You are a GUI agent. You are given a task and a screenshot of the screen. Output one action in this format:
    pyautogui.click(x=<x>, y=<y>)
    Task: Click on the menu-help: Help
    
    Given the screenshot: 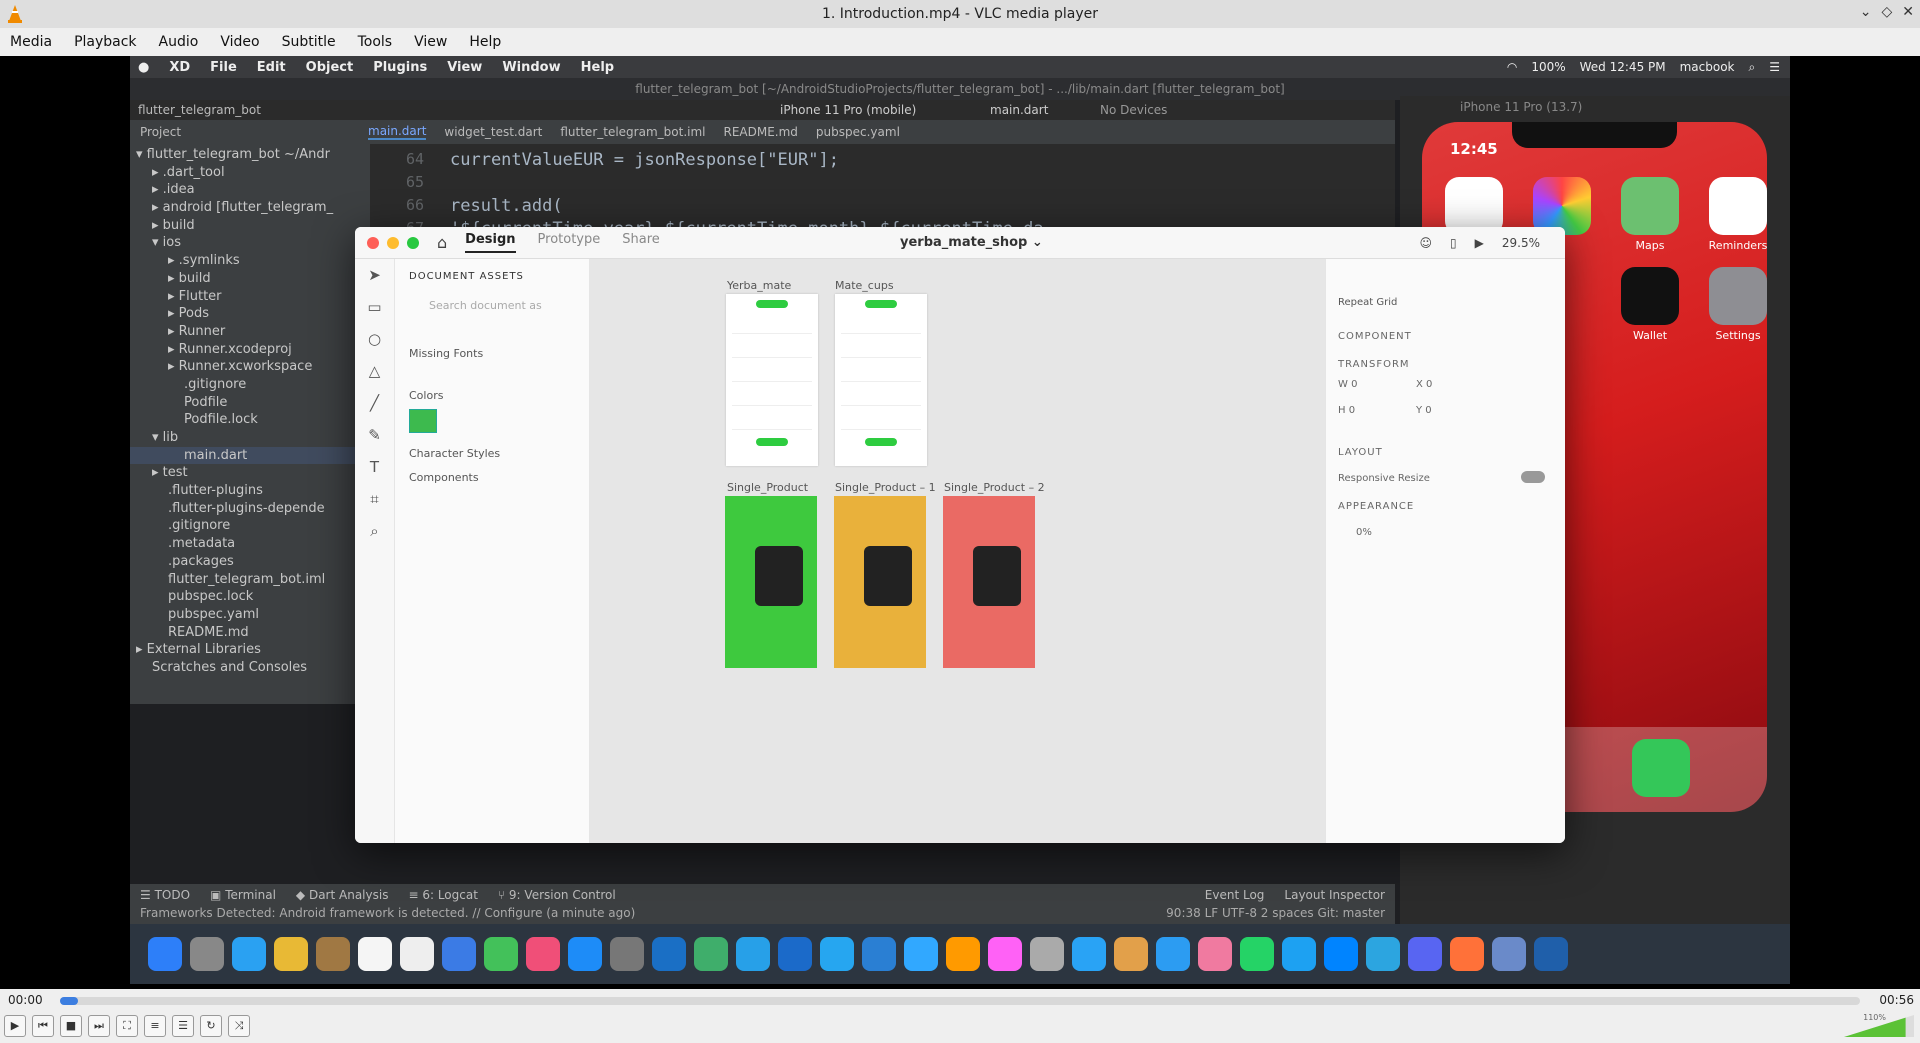 What is the action you would take?
    pyautogui.click(x=485, y=42)
    